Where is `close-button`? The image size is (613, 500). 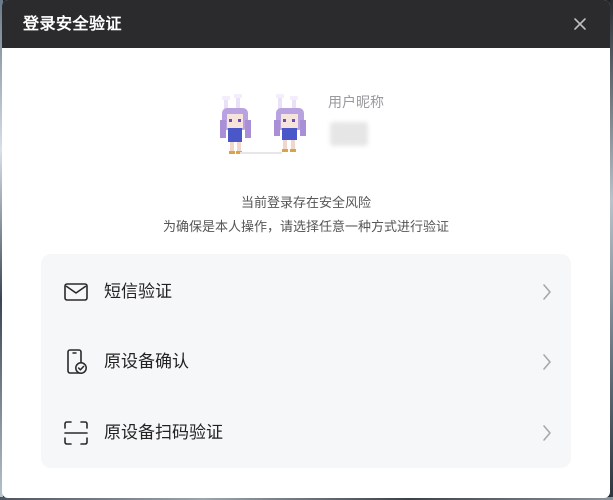 close-button is located at coordinates (580, 24).